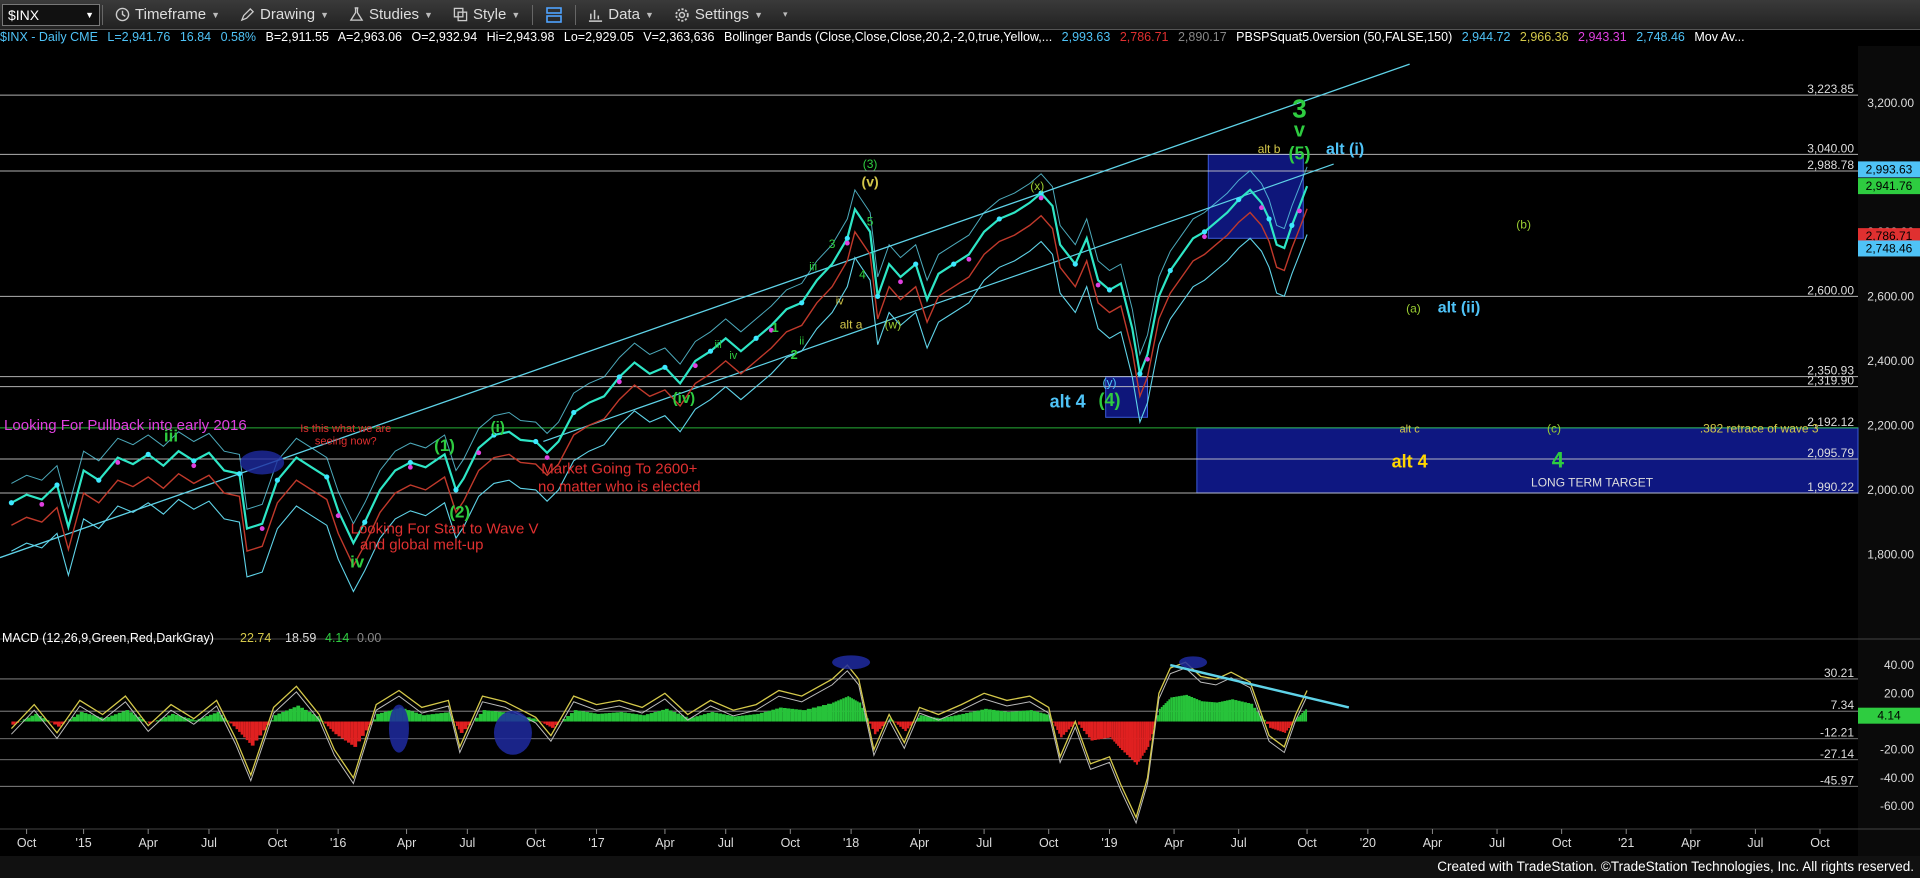 This screenshot has height=878, width=1920. I want to click on layout-icon, so click(554, 14).